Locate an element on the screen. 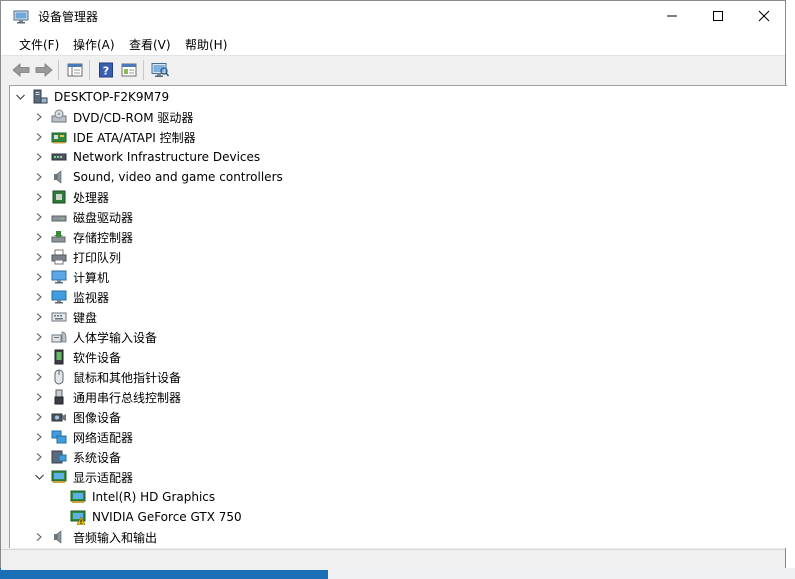 The width and height of the screenshot is (795, 579). minimize-icon is located at coordinates (672, 16).